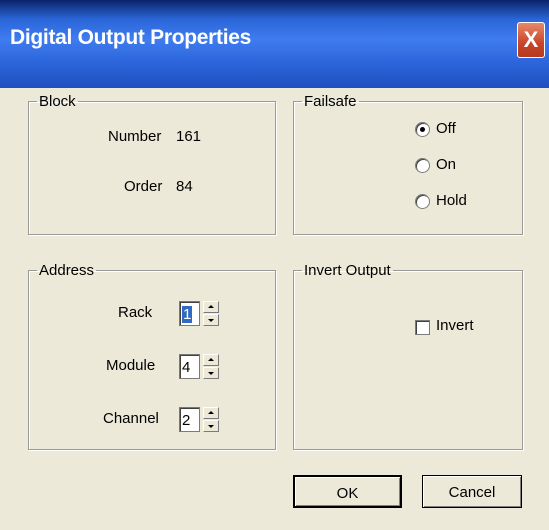 The image size is (549, 530). What do you see at coordinates (211, 413) in the screenshot?
I see `channel-up-arrow-icon` at bounding box center [211, 413].